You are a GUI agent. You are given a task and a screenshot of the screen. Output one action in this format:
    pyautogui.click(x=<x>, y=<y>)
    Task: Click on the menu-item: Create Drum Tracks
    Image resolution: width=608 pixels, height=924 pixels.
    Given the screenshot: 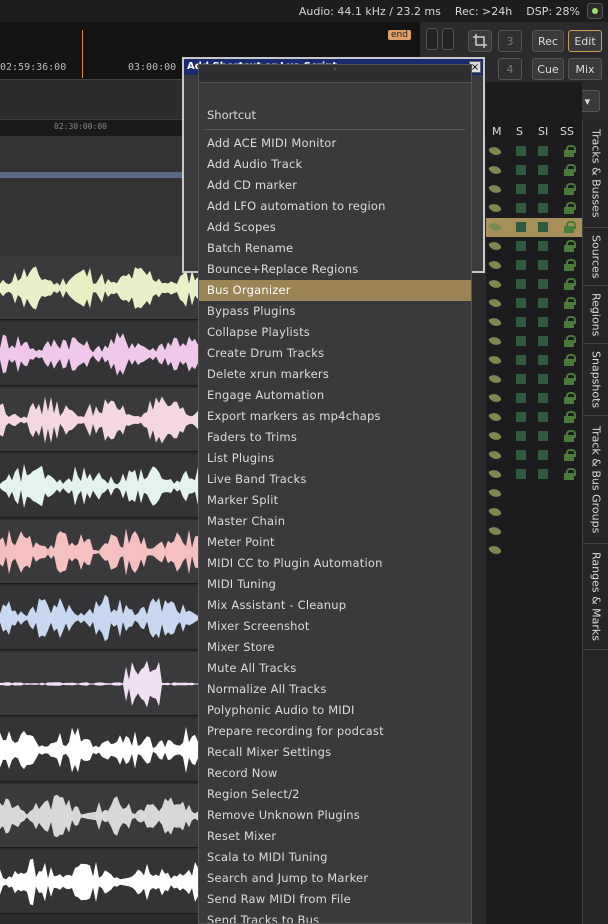 What is the action you would take?
    pyautogui.click(x=335, y=353)
    